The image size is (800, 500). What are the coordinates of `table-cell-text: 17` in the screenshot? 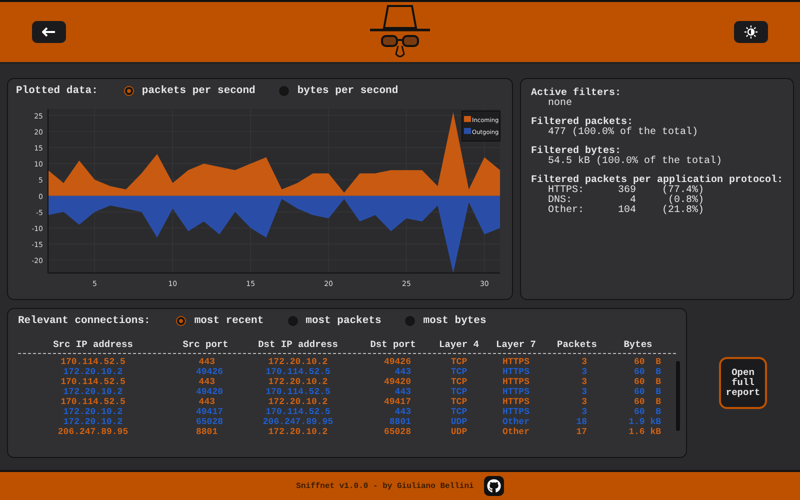 It's located at (581, 432).